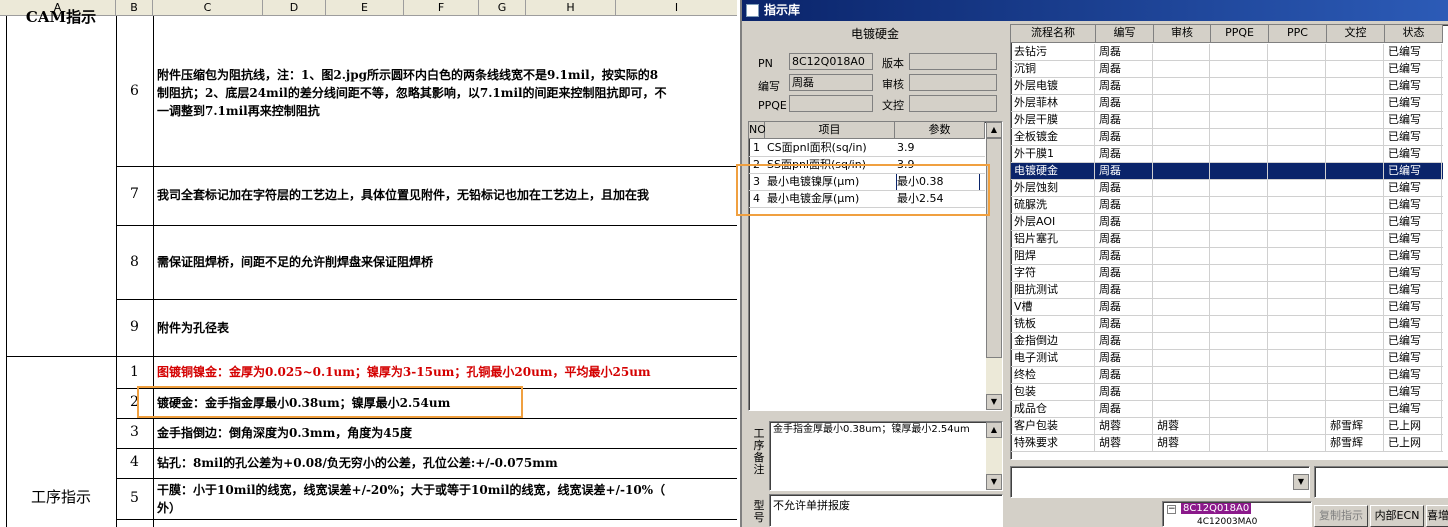 This screenshot has height=527, width=1448. Describe the element at coordinates (1095, 10) in the screenshot. I see `title-bar: 指示库` at that location.